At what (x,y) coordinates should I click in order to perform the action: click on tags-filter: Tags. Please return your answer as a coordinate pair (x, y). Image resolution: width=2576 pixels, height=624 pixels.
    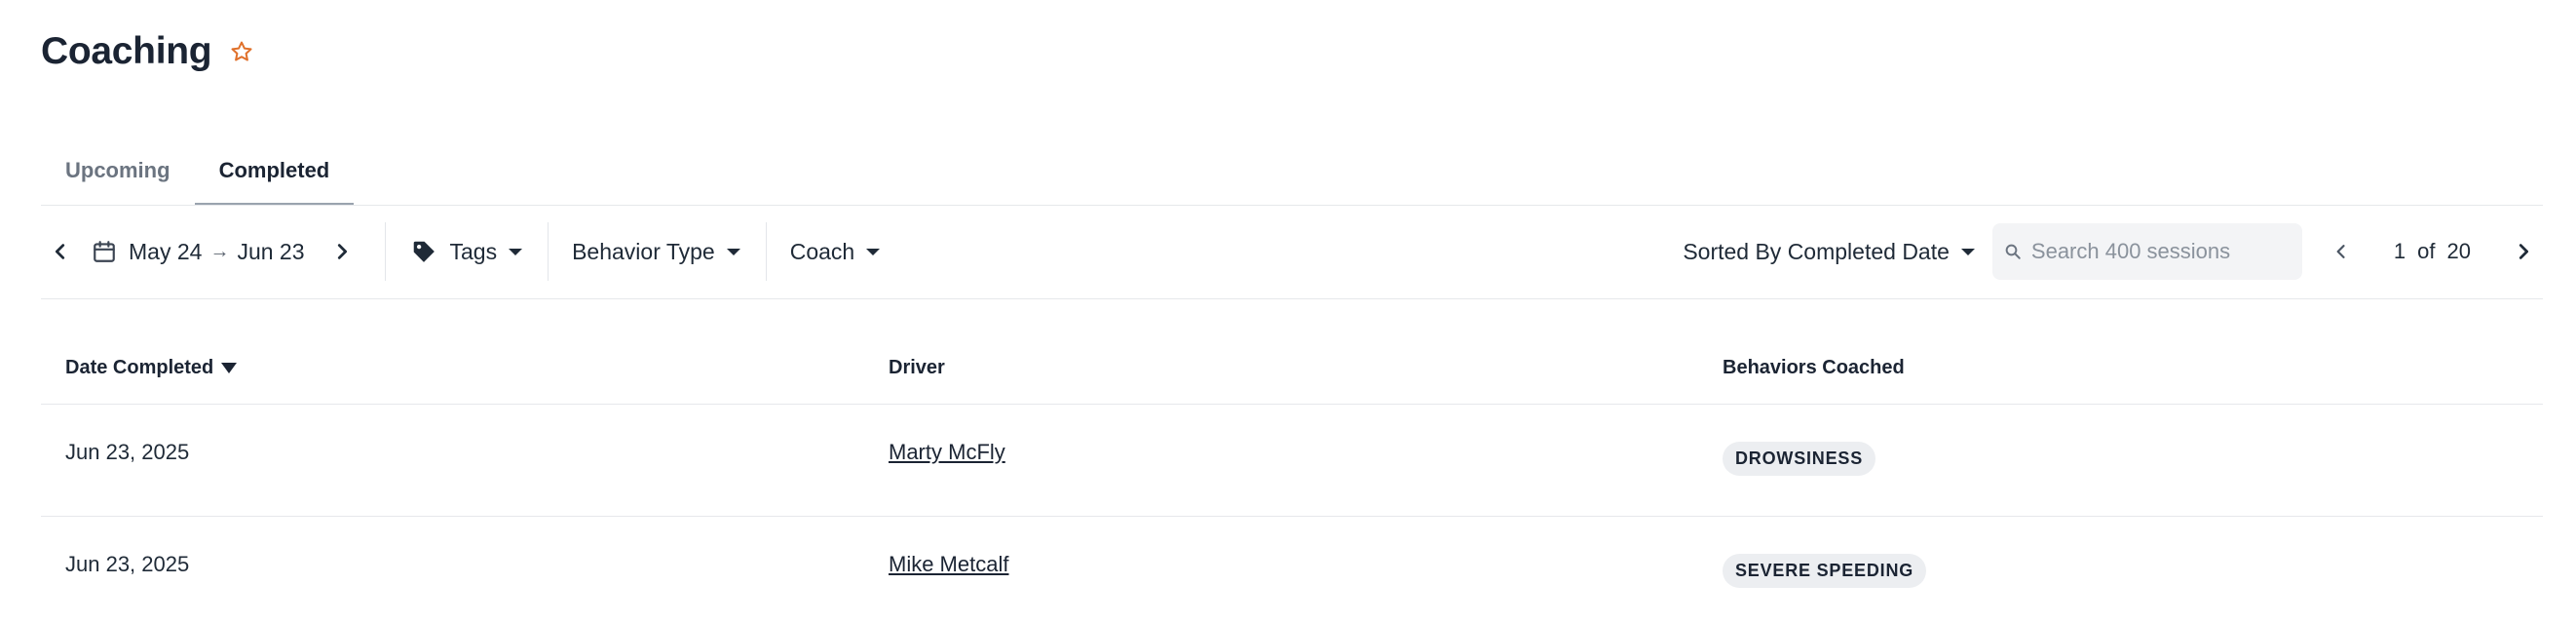
    Looking at the image, I should click on (467, 252).